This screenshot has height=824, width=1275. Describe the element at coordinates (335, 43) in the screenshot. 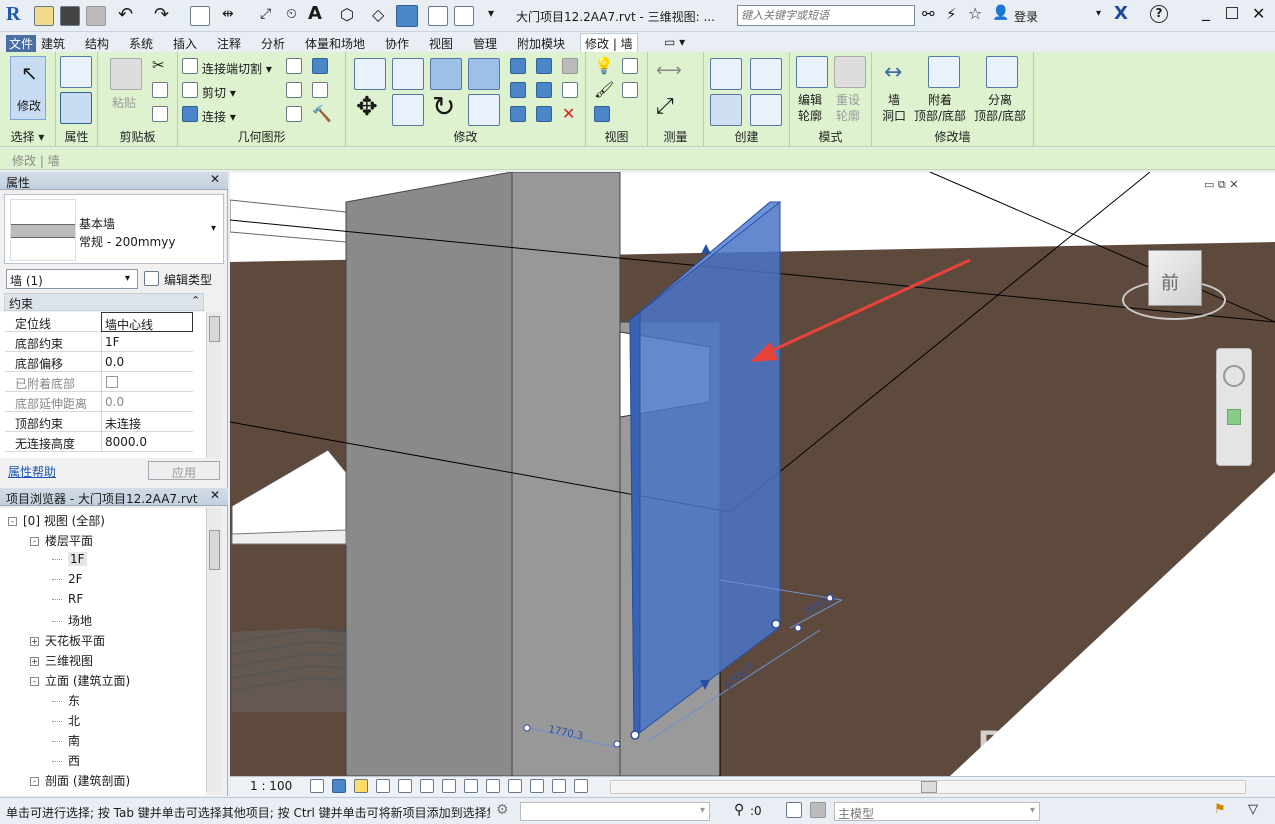

I see `tab-massing-site: 体量和场地` at that location.